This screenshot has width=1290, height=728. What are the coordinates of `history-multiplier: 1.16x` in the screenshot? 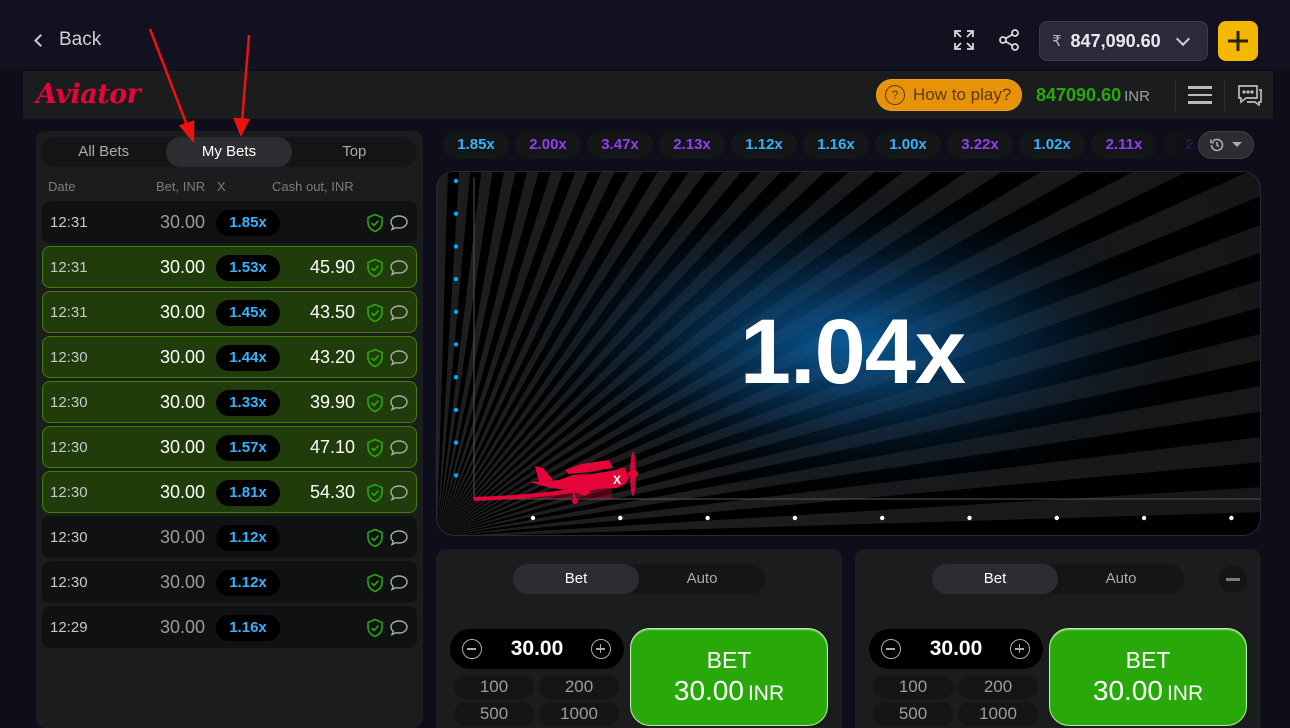 It's located at (836, 145).